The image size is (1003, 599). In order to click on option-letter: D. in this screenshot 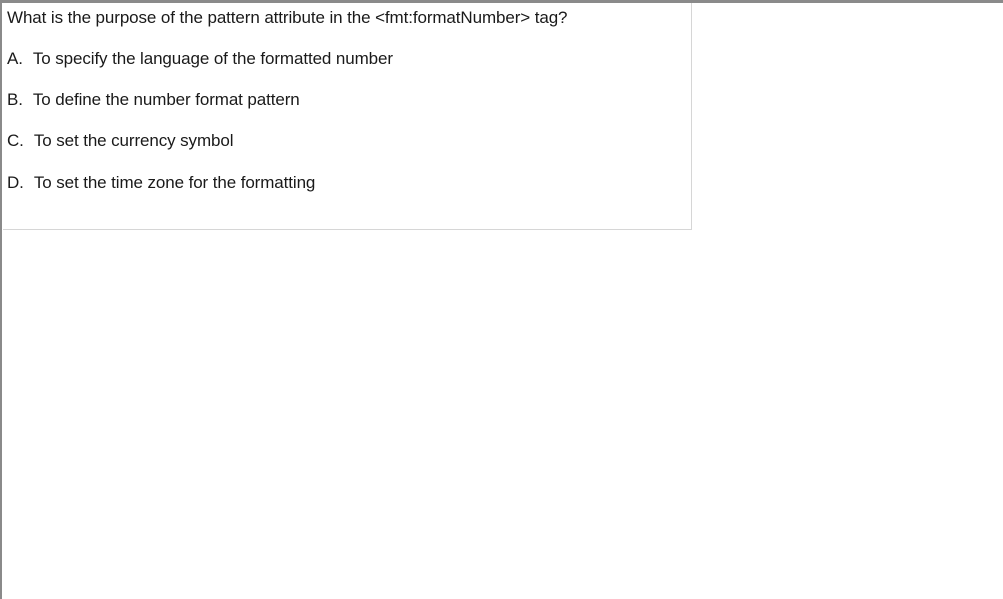, I will do `click(15, 182)`.